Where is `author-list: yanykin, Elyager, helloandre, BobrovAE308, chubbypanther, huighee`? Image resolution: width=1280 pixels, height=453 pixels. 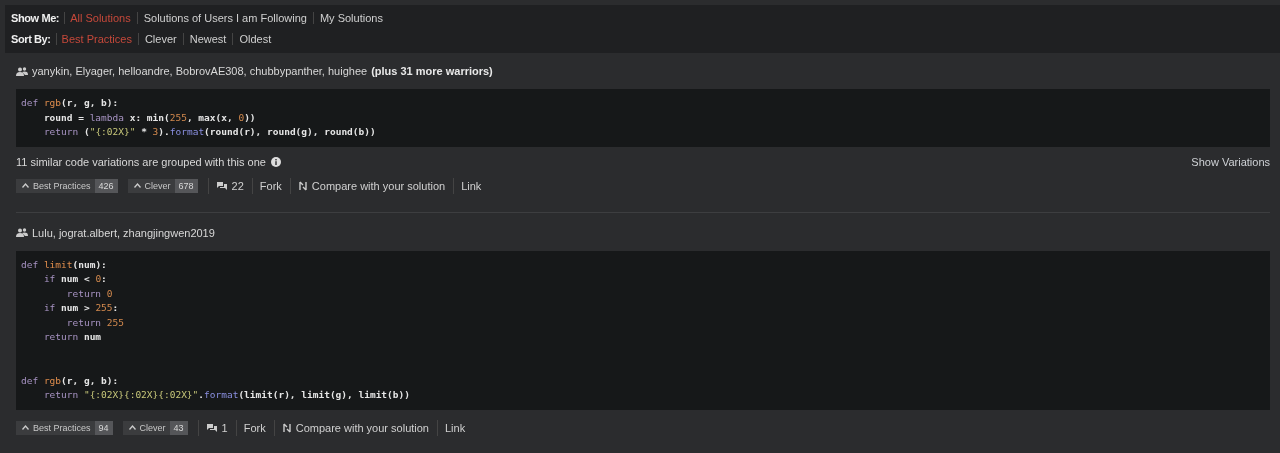 author-list: yanykin, Elyager, helloandre, BobrovAE308, chubbypanther, huighee is located at coordinates (200, 71).